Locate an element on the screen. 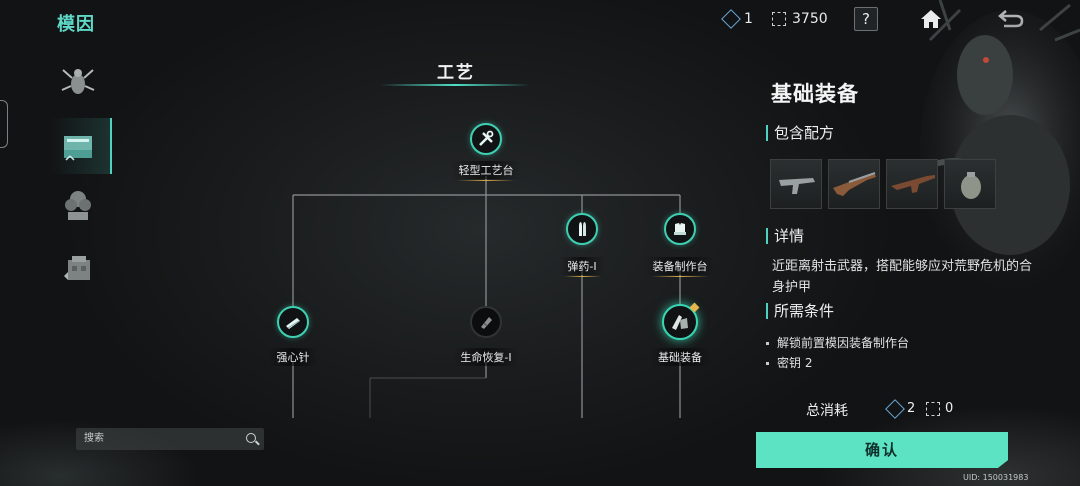  details-text: 近距离射击武器，搭配能够应对荒野危机的合身护甲 is located at coordinates (902, 277).